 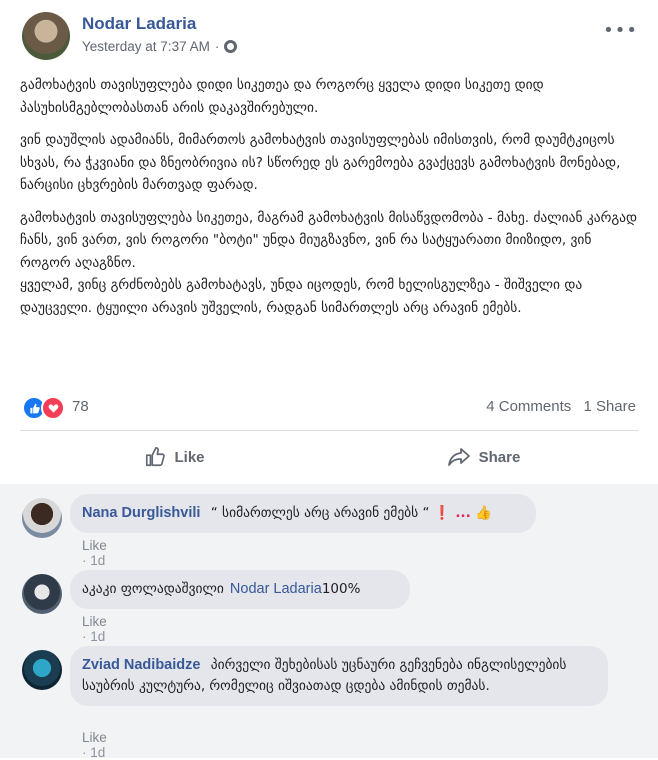 What do you see at coordinates (46, 36) in the screenshot?
I see `author-avatar` at bounding box center [46, 36].